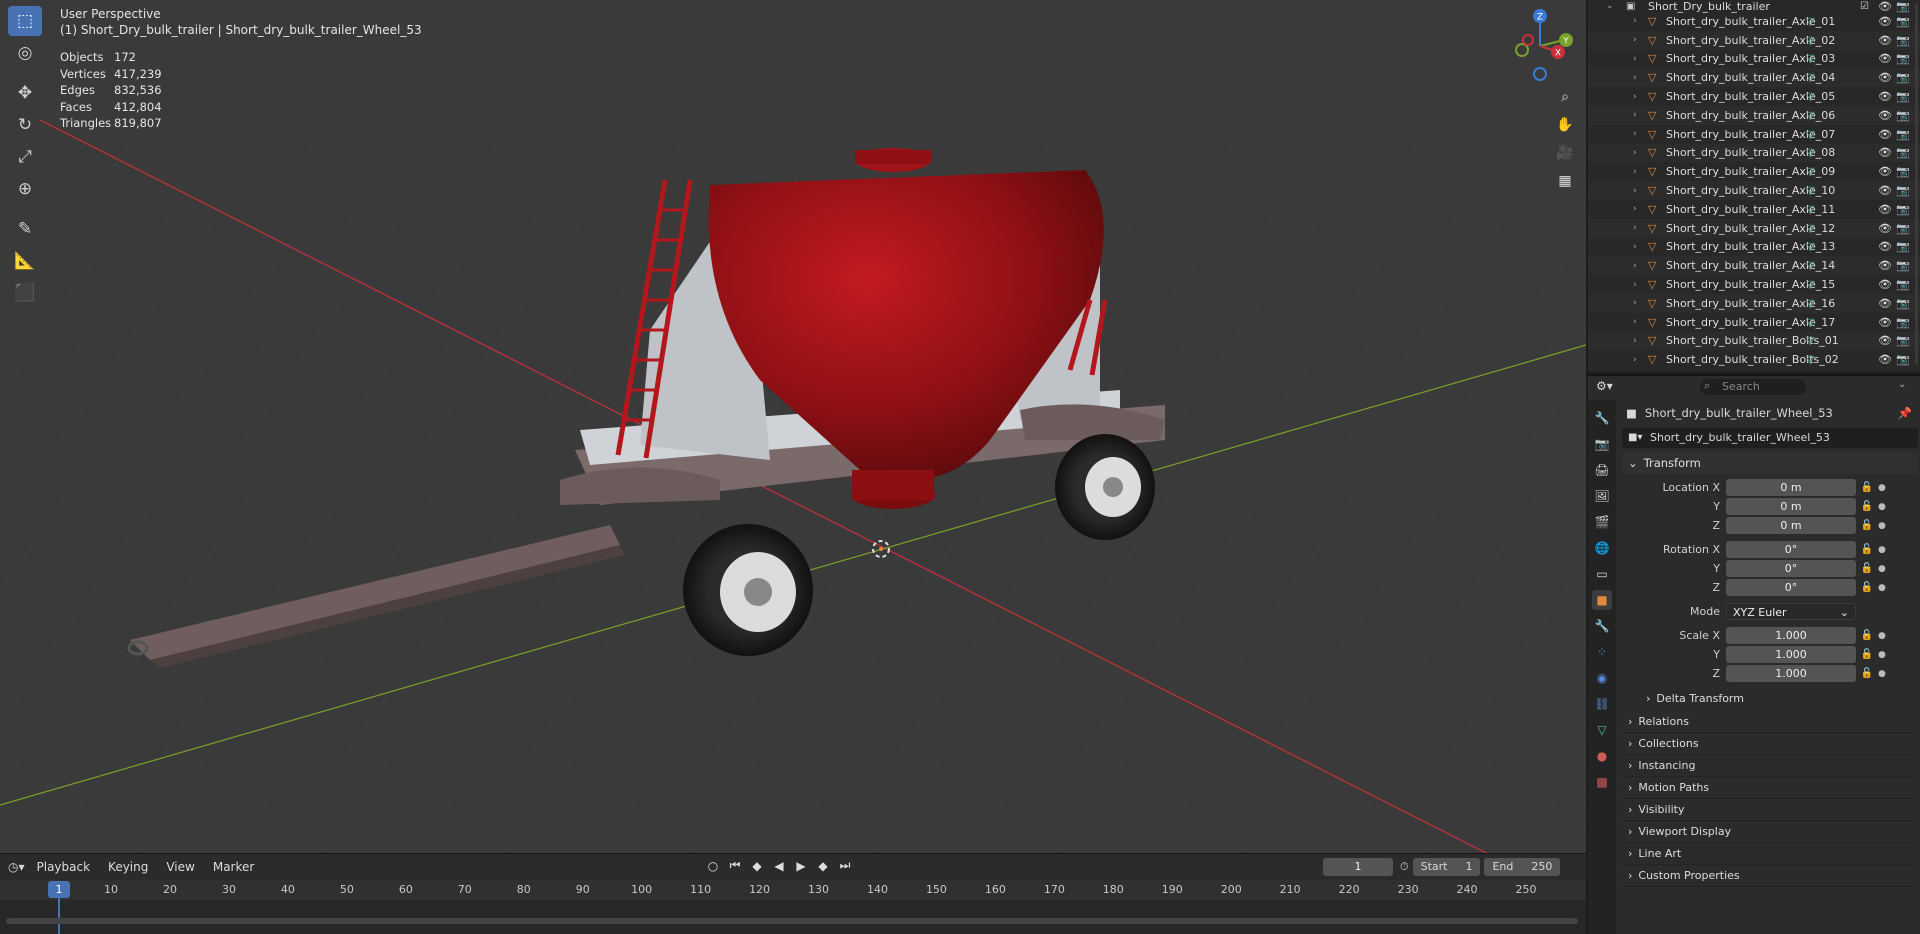 The width and height of the screenshot is (1920, 934). What do you see at coordinates (1770, 463) in the screenshot?
I see `panel-transform-header: ⌄ Transform` at bounding box center [1770, 463].